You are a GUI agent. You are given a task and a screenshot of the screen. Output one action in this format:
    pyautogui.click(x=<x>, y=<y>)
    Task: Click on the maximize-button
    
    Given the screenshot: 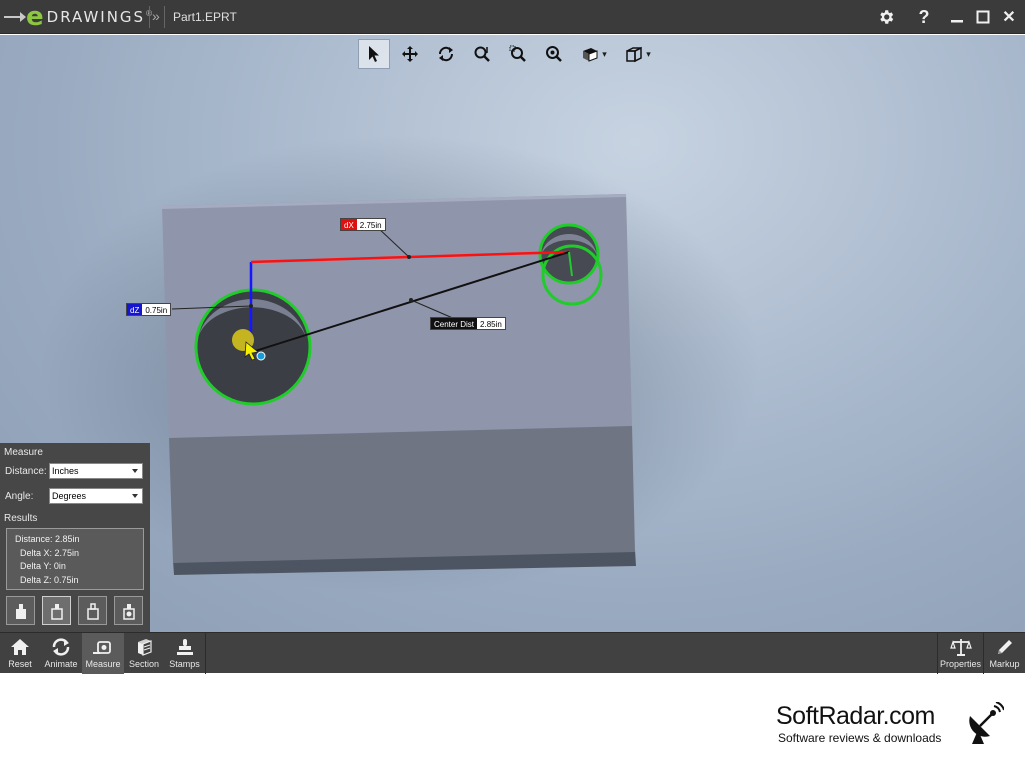 What is the action you would take?
    pyautogui.click(x=983, y=17)
    